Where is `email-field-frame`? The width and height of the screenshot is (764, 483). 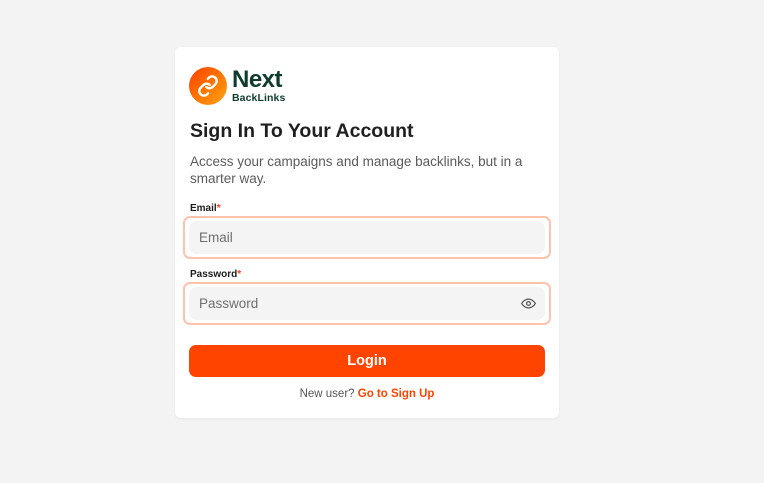 email-field-frame is located at coordinates (367, 237).